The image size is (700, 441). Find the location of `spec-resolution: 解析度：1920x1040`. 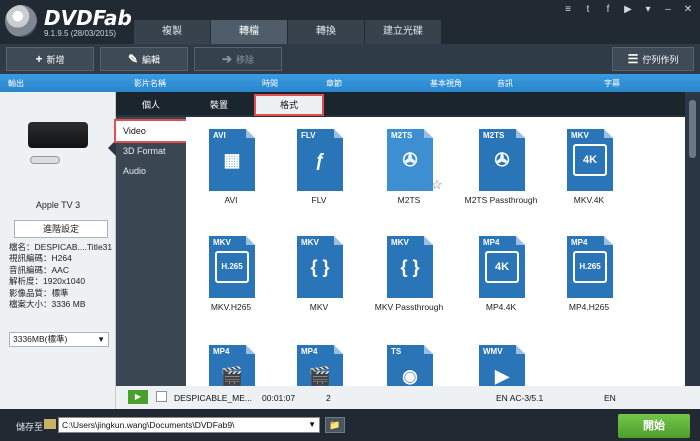

spec-resolution: 解析度：1920x1040 is located at coordinates (47, 281).